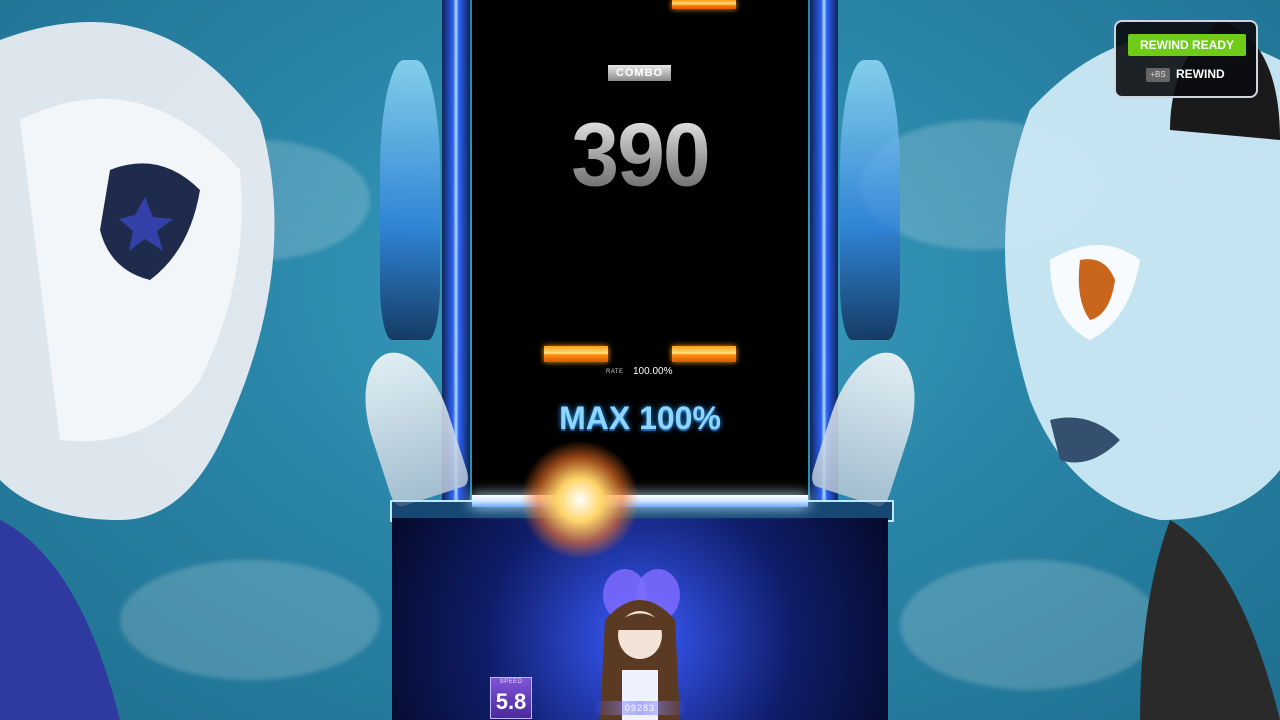 This screenshot has width=1280, height=720. What do you see at coordinates (1200, 74) in the screenshot?
I see `rewind-button: REWIND` at bounding box center [1200, 74].